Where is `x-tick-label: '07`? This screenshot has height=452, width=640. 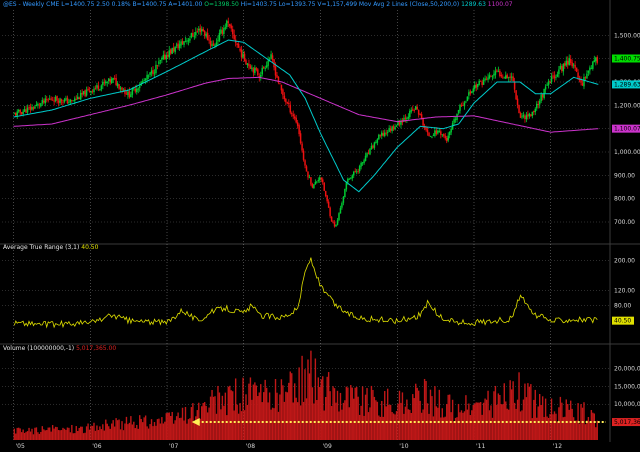 x-tick-label: '07 is located at coordinates (173, 446).